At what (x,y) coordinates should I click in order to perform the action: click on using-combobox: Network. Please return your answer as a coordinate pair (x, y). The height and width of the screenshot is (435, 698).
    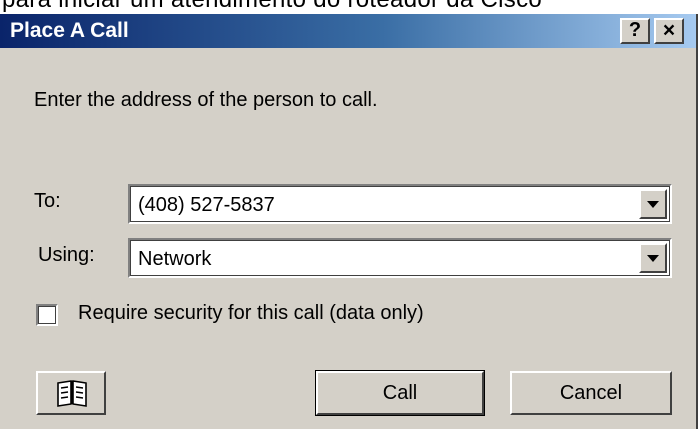
    Looking at the image, I should click on (400, 258).